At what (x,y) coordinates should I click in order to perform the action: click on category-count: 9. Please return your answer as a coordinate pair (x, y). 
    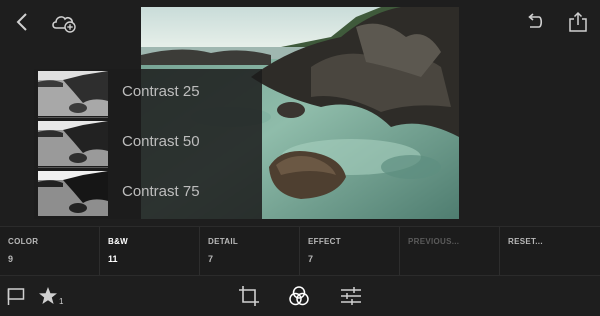
    Looking at the image, I should click on (11, 259).